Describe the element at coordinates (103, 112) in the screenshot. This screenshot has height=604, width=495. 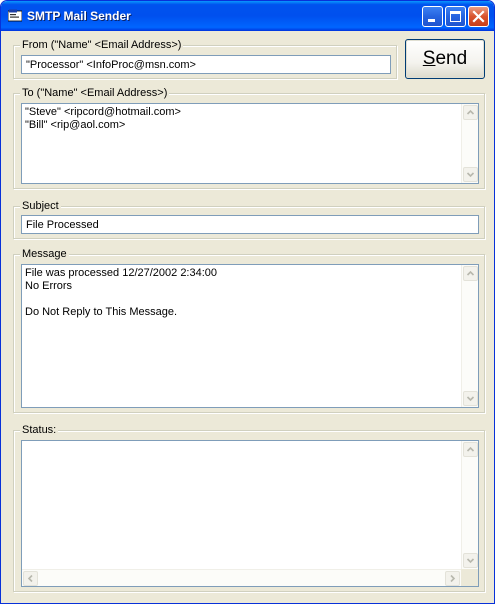
I see `to-line: "Steve" <ripcord@hotmail.com>` at that location.